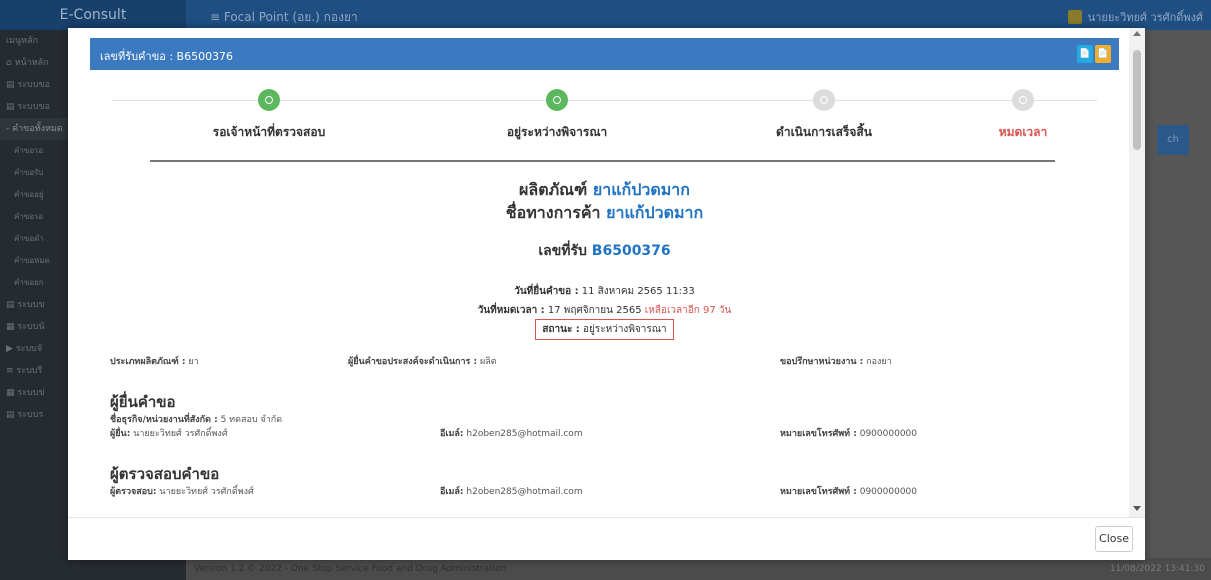 The height and width of the screenshot is (580, 1211). What do you see at coordinates (413, 362) in the screenshot?
I see `purpose-label: ผู้ยื่นคำขอประสงค์จะดำเนินการ :` at bounding box center [413, 362].